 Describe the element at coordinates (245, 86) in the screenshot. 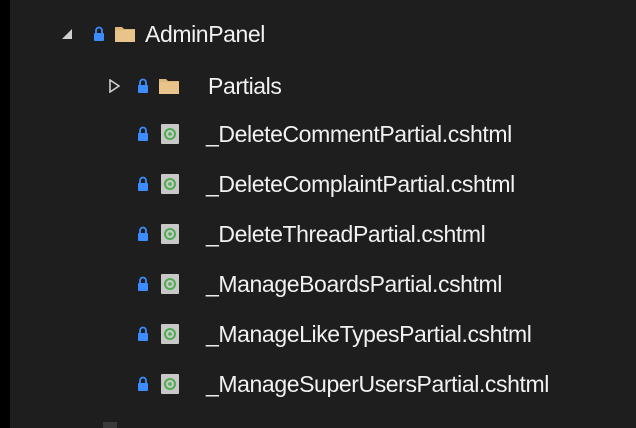

I see `tree-item-label: Partials` at that location.